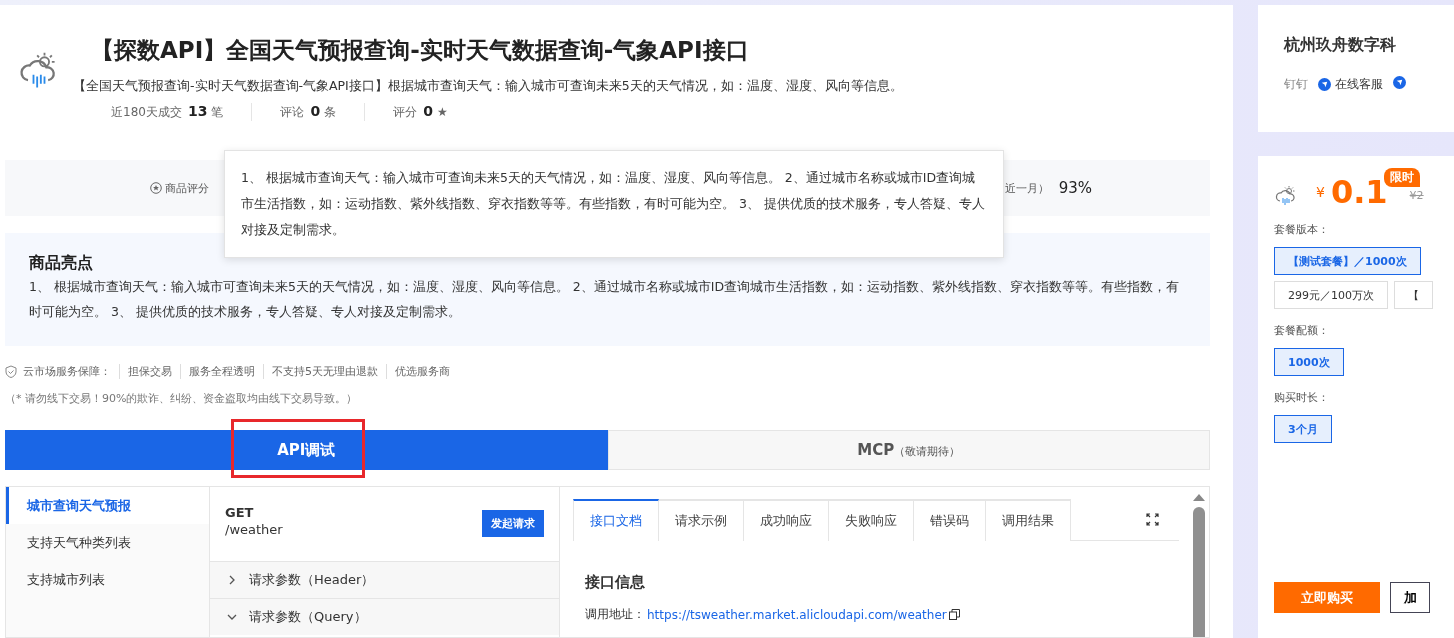 The image size is (1454, 638). Describe the element at coordinates (488, 86) in the screenshot. I see `product-description: 【全国天气预报查询-实时天气数据查询-气象API接口】根据城市查询天气：输入城市可查询未来5天的天气情况，如：温度、湿度、风向等信息。` at that location.